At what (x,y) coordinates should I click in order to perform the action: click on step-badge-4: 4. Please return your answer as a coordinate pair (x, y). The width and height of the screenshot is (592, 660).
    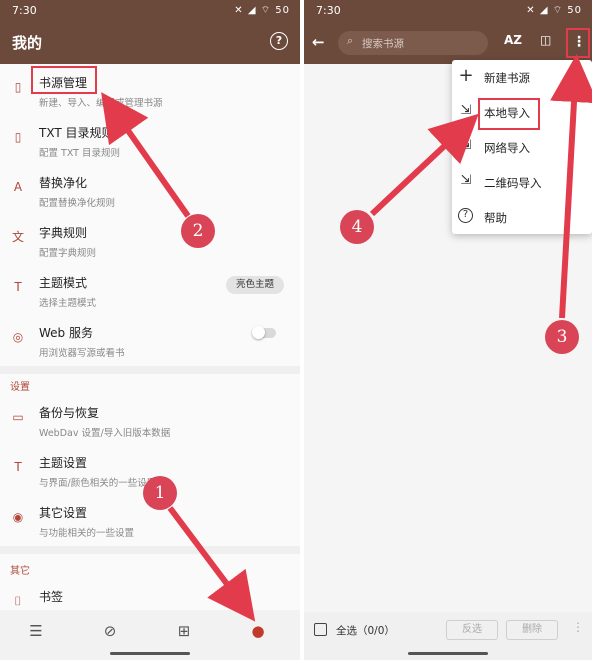
    Looking at the image, I should click on (357, 227).